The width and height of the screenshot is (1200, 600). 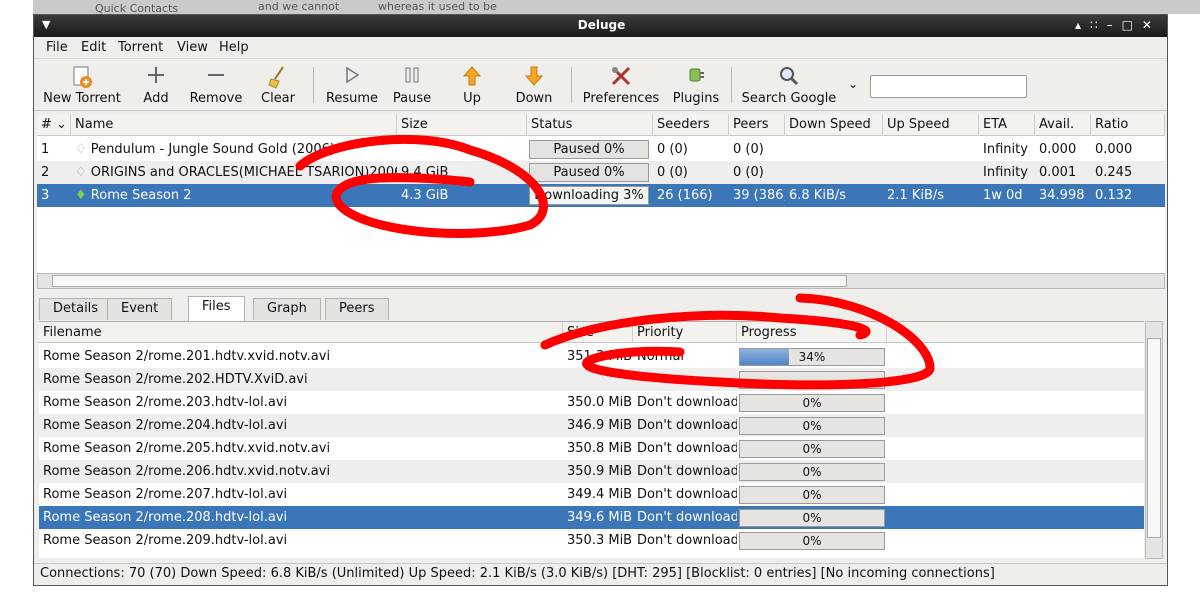 I want to click on toolbar-separator, so click(x=571, y=85).